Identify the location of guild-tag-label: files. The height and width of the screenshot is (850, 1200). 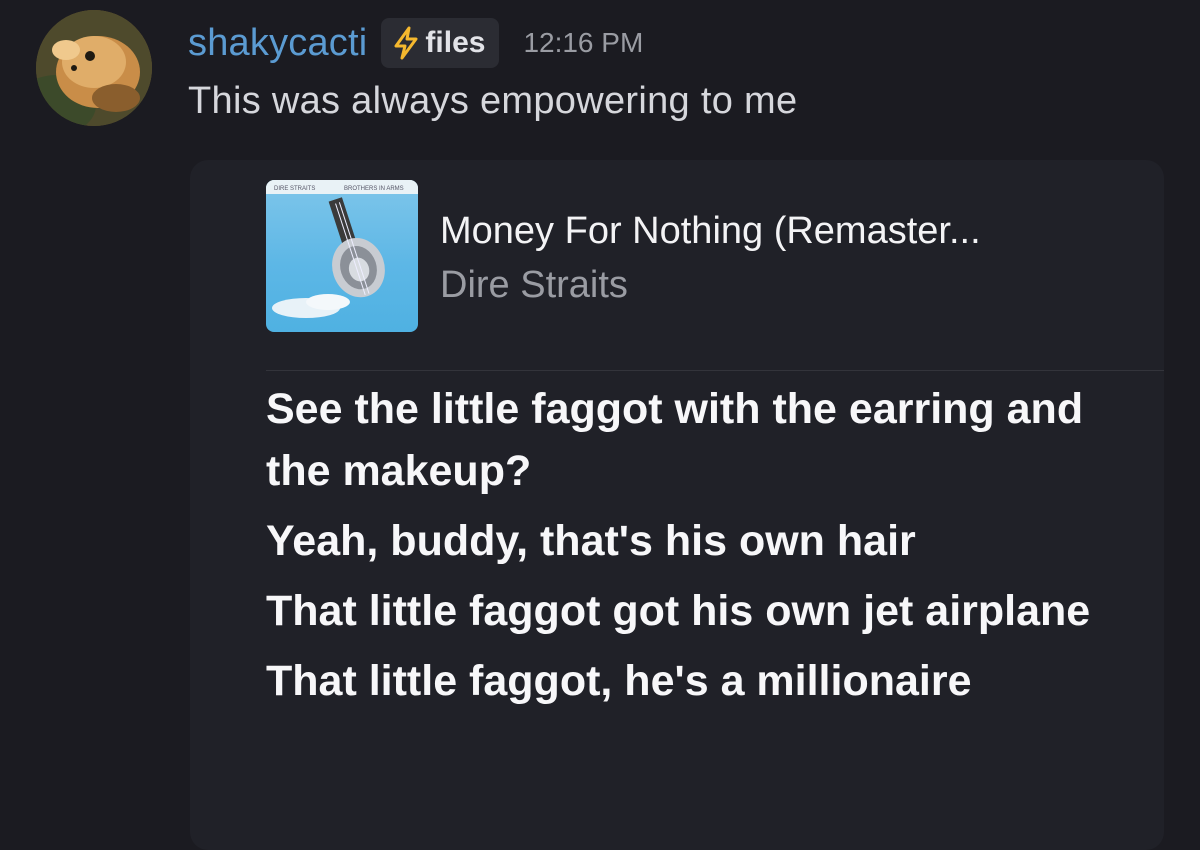
(455, 42).